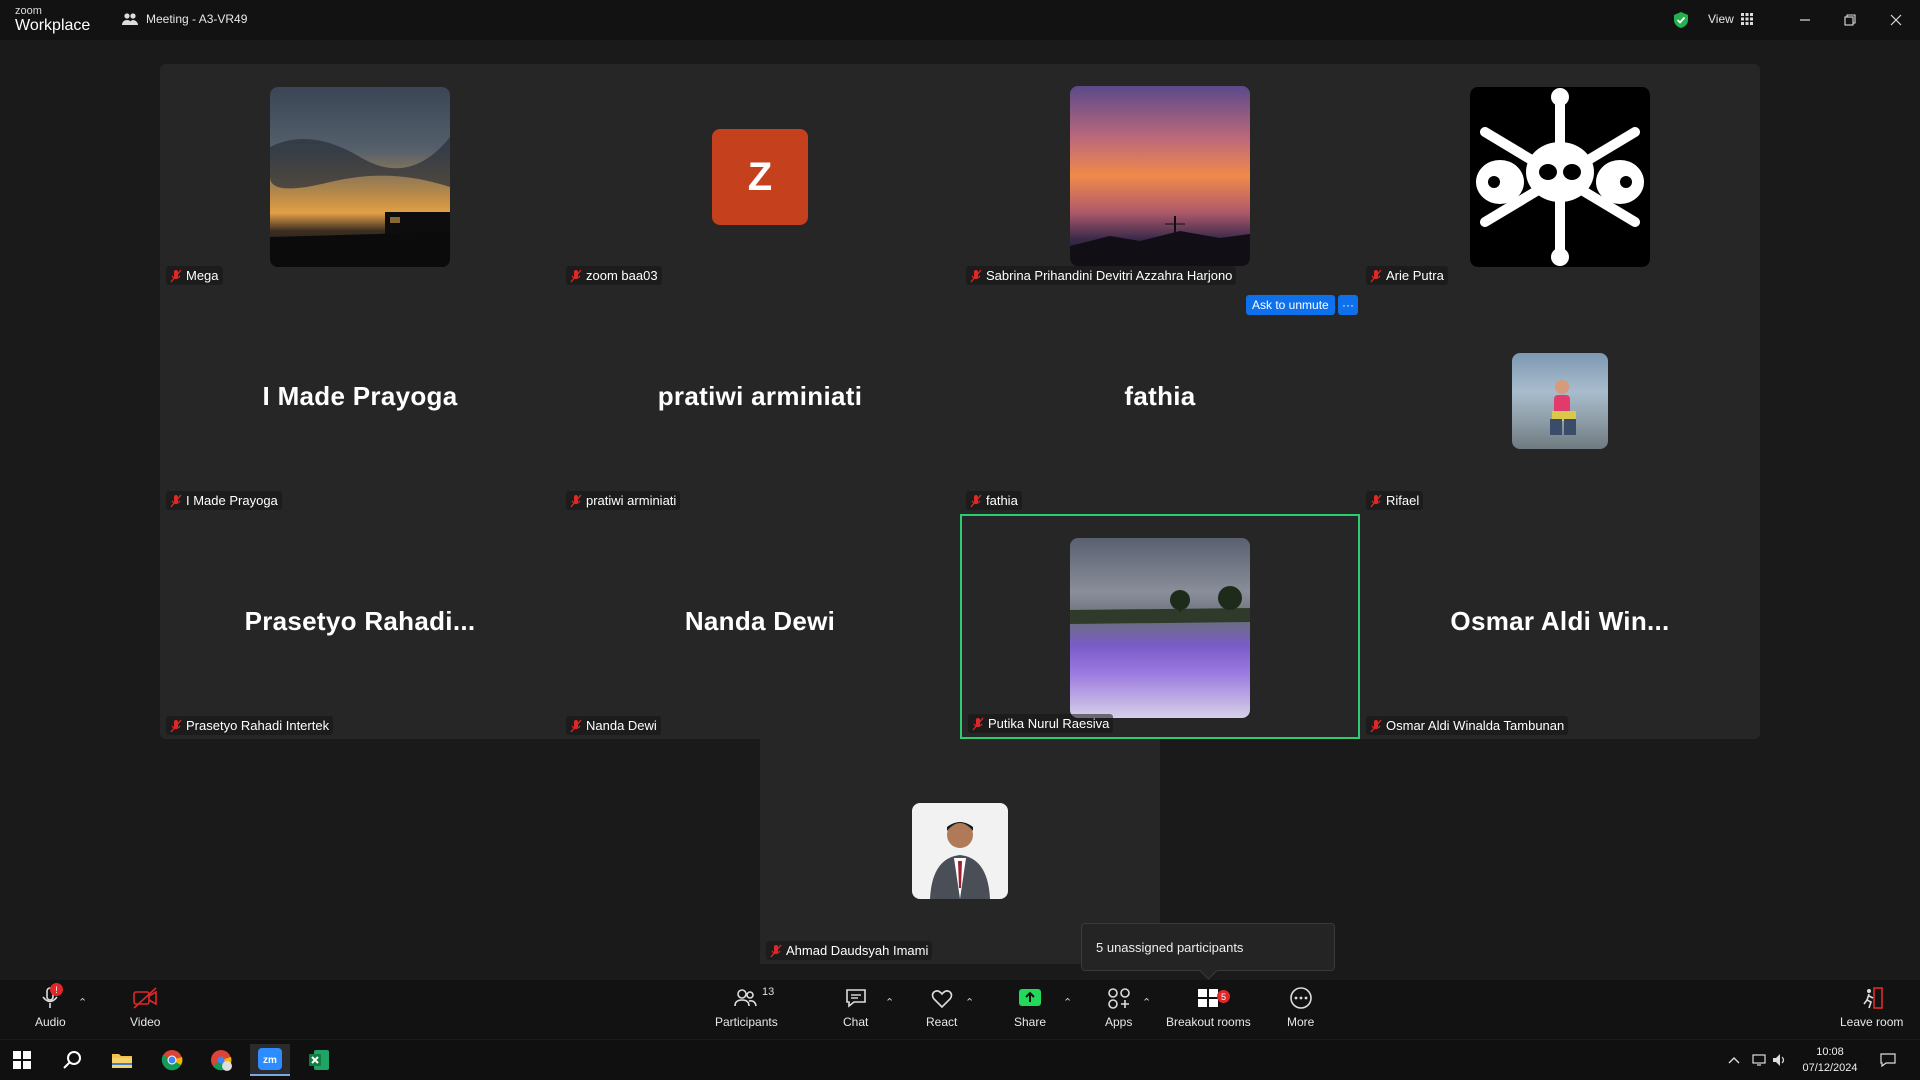  I want to click on participant-tile: Arie Putra, so click(1560, 176).